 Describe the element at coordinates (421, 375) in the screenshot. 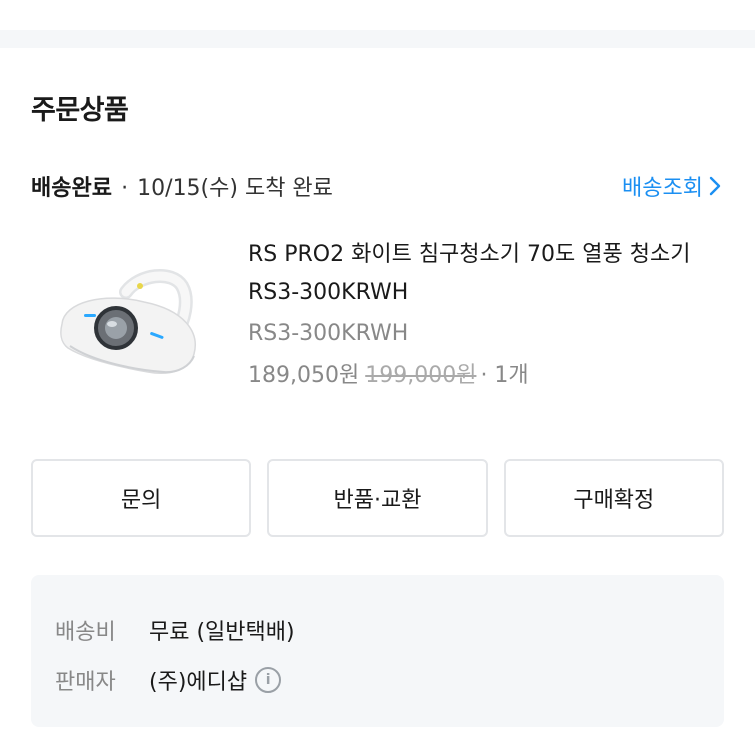

I see `original-price: 199,000원` at that location.